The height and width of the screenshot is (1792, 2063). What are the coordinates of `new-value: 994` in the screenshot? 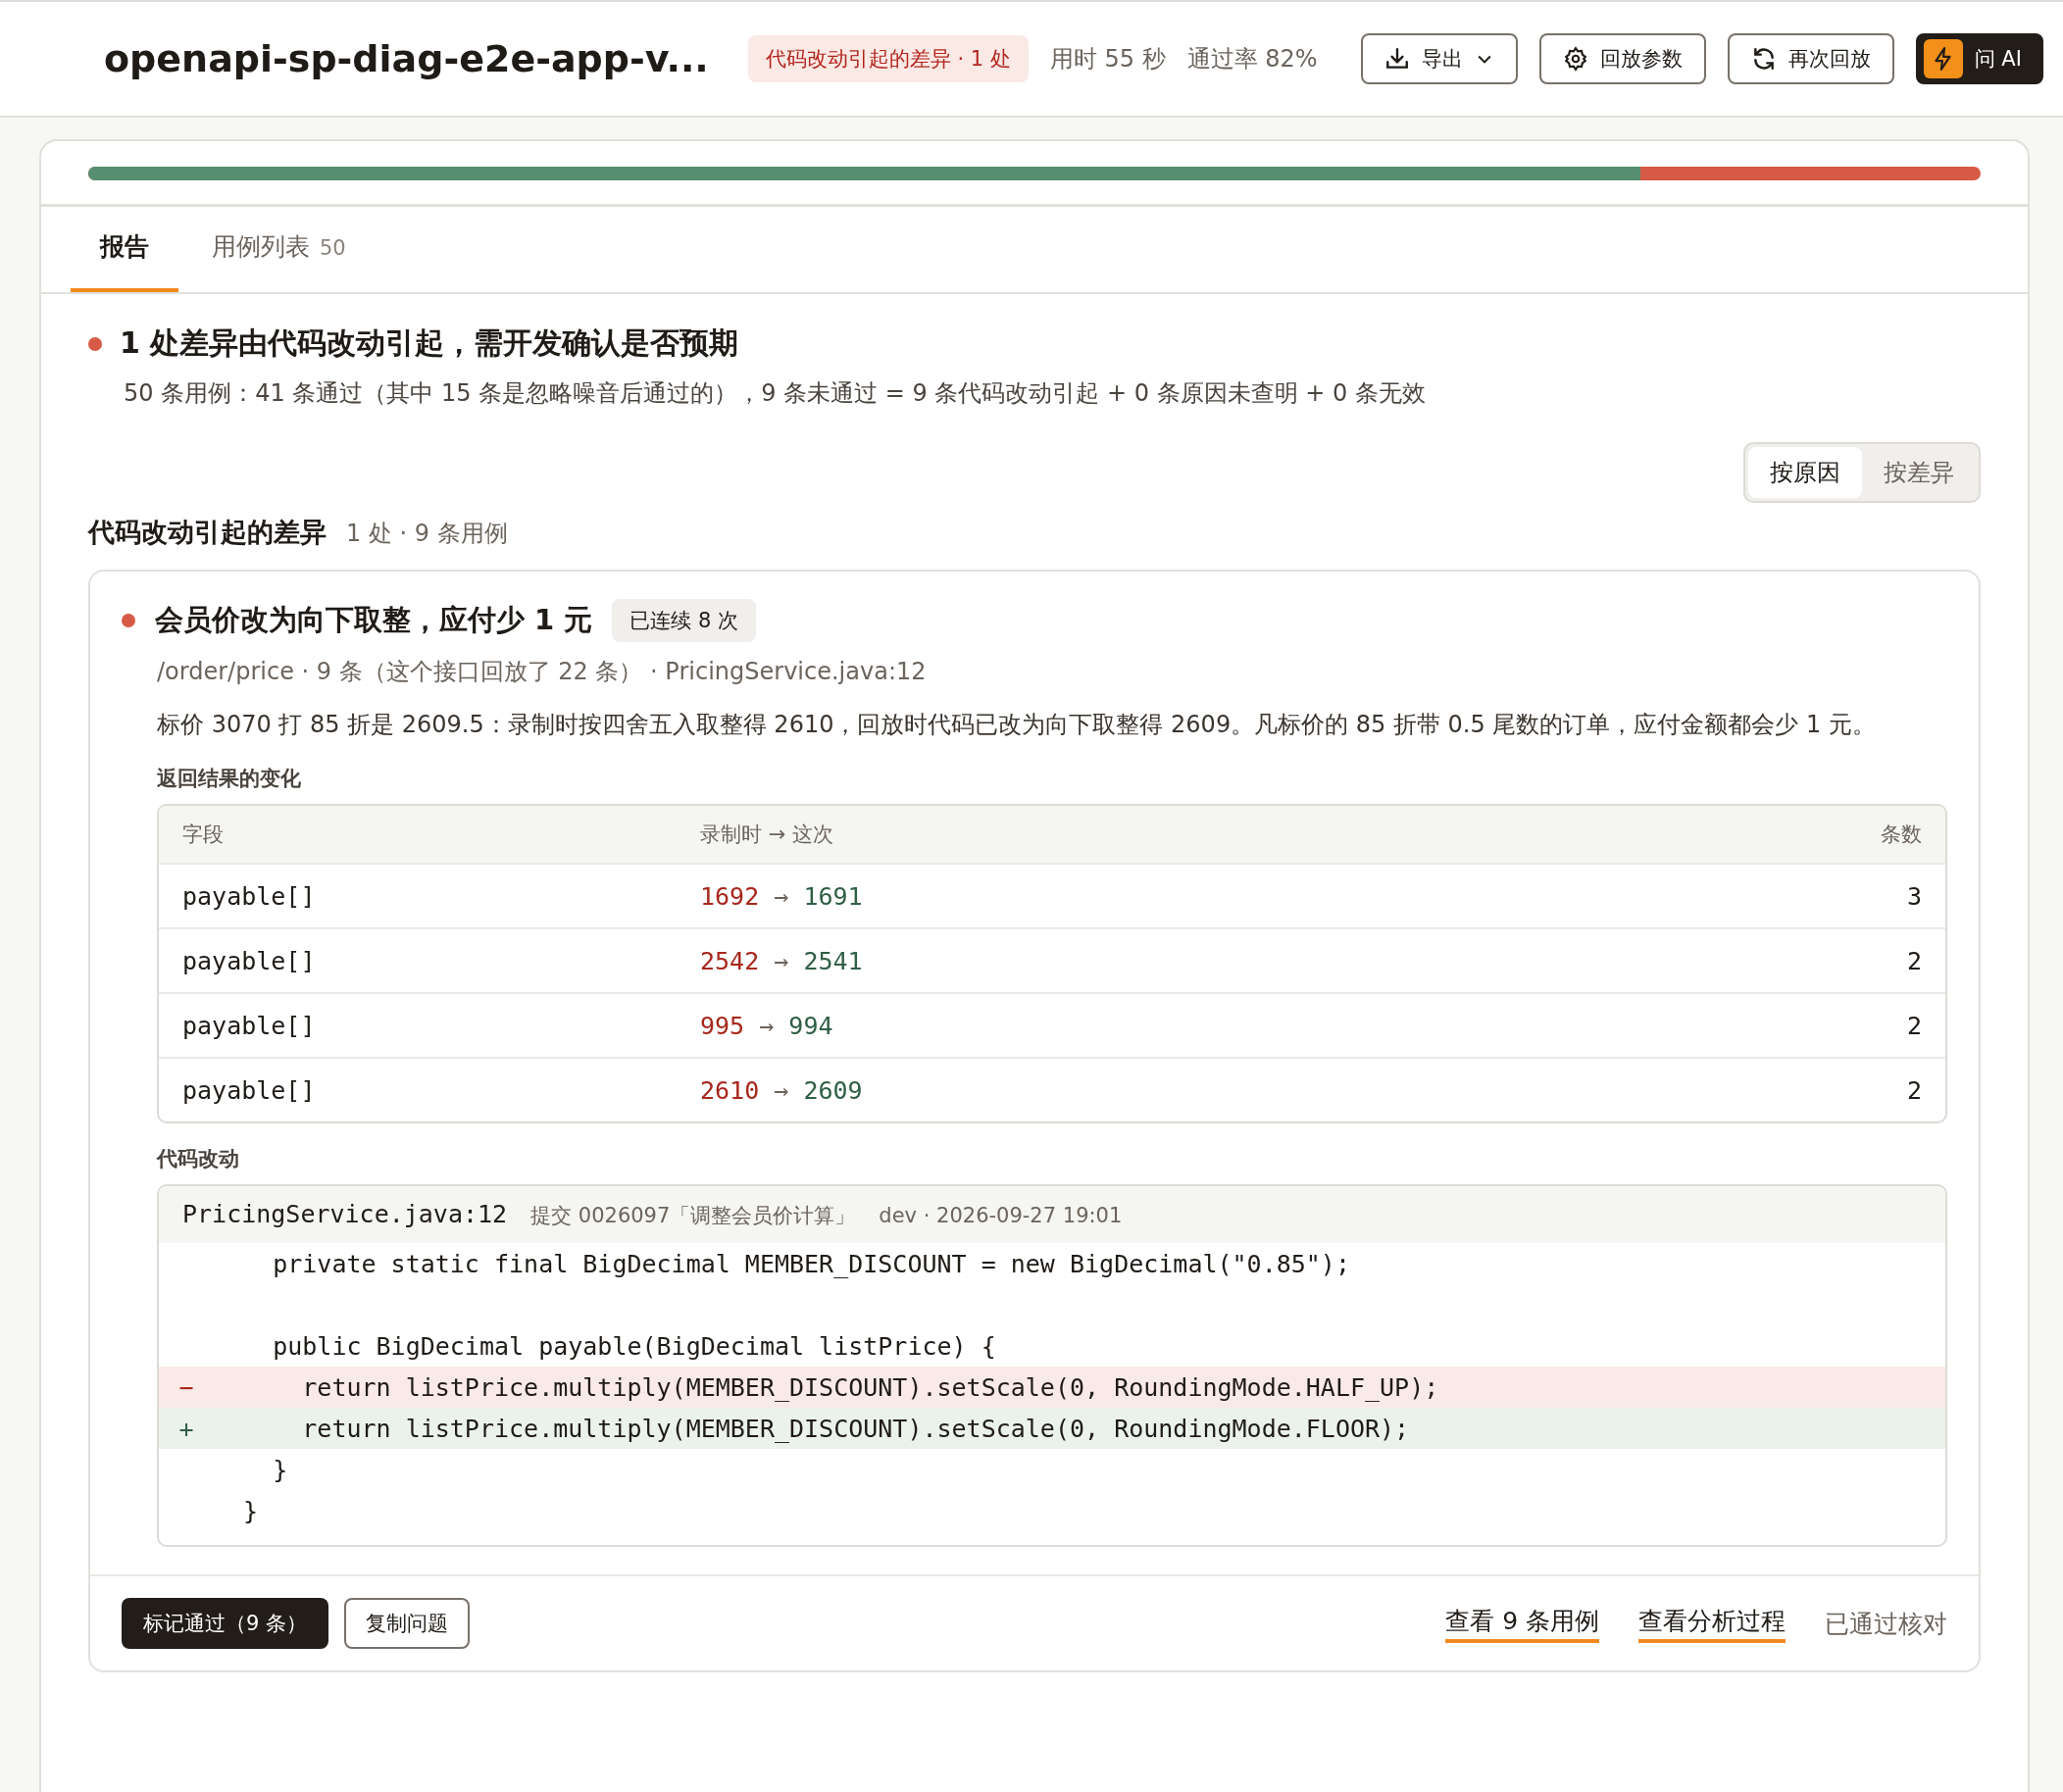 It's located at (811, 1025).